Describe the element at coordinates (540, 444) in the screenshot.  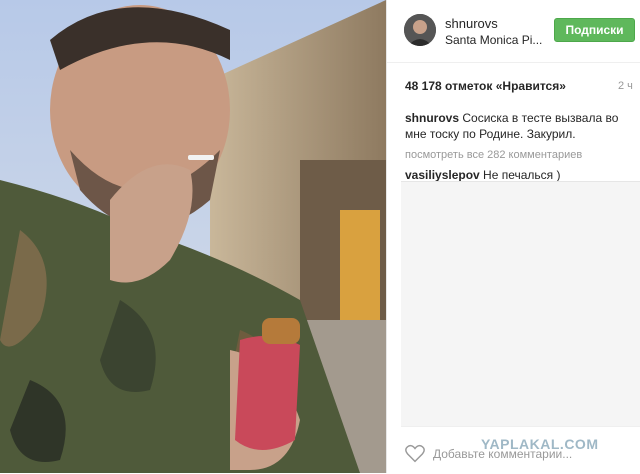
I see `watermark: YAPLAKAL.COM` at that location.